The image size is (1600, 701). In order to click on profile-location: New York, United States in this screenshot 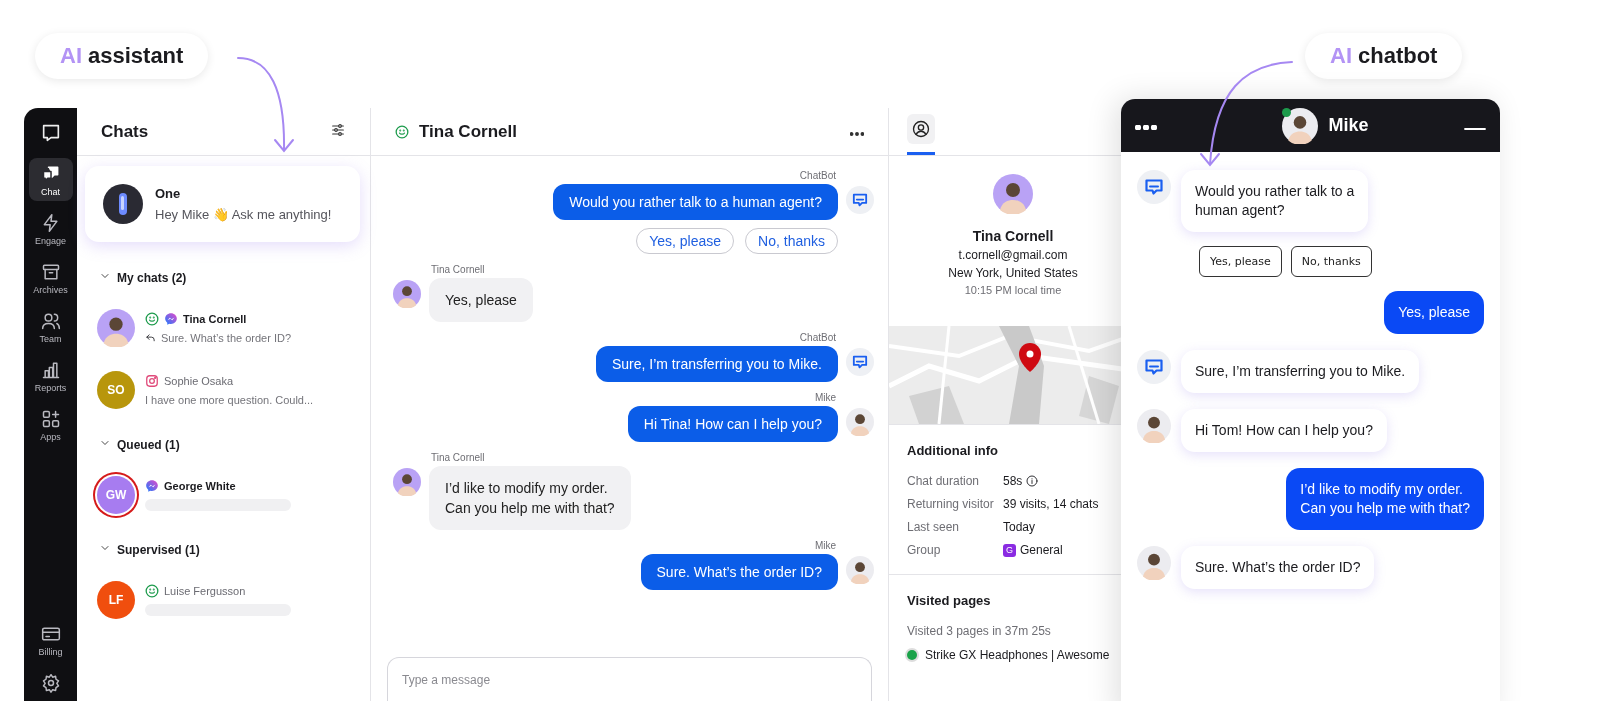, I will do `click(1013, 273)`.